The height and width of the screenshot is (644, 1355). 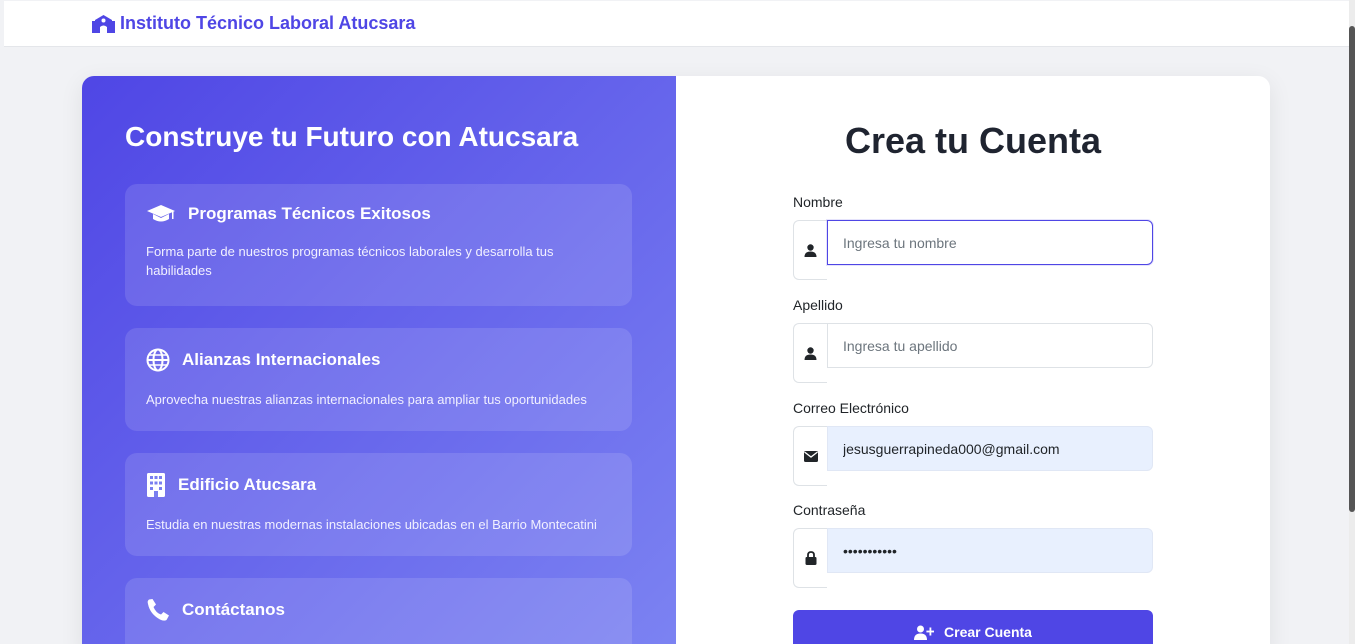 I want to click on correo-input-group, so click(x=973, y=456).